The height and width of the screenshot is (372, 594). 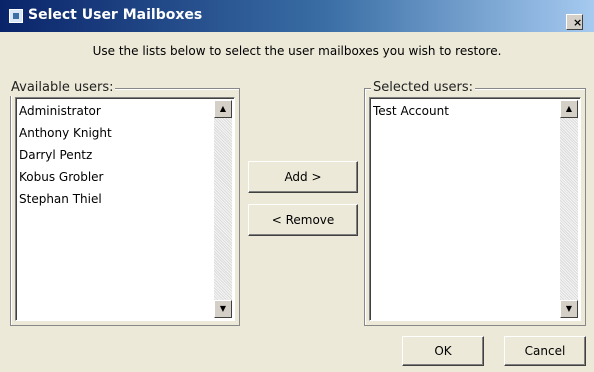 I want to click on available-user-item: Anthony Knight, so click(x=114, y=133).